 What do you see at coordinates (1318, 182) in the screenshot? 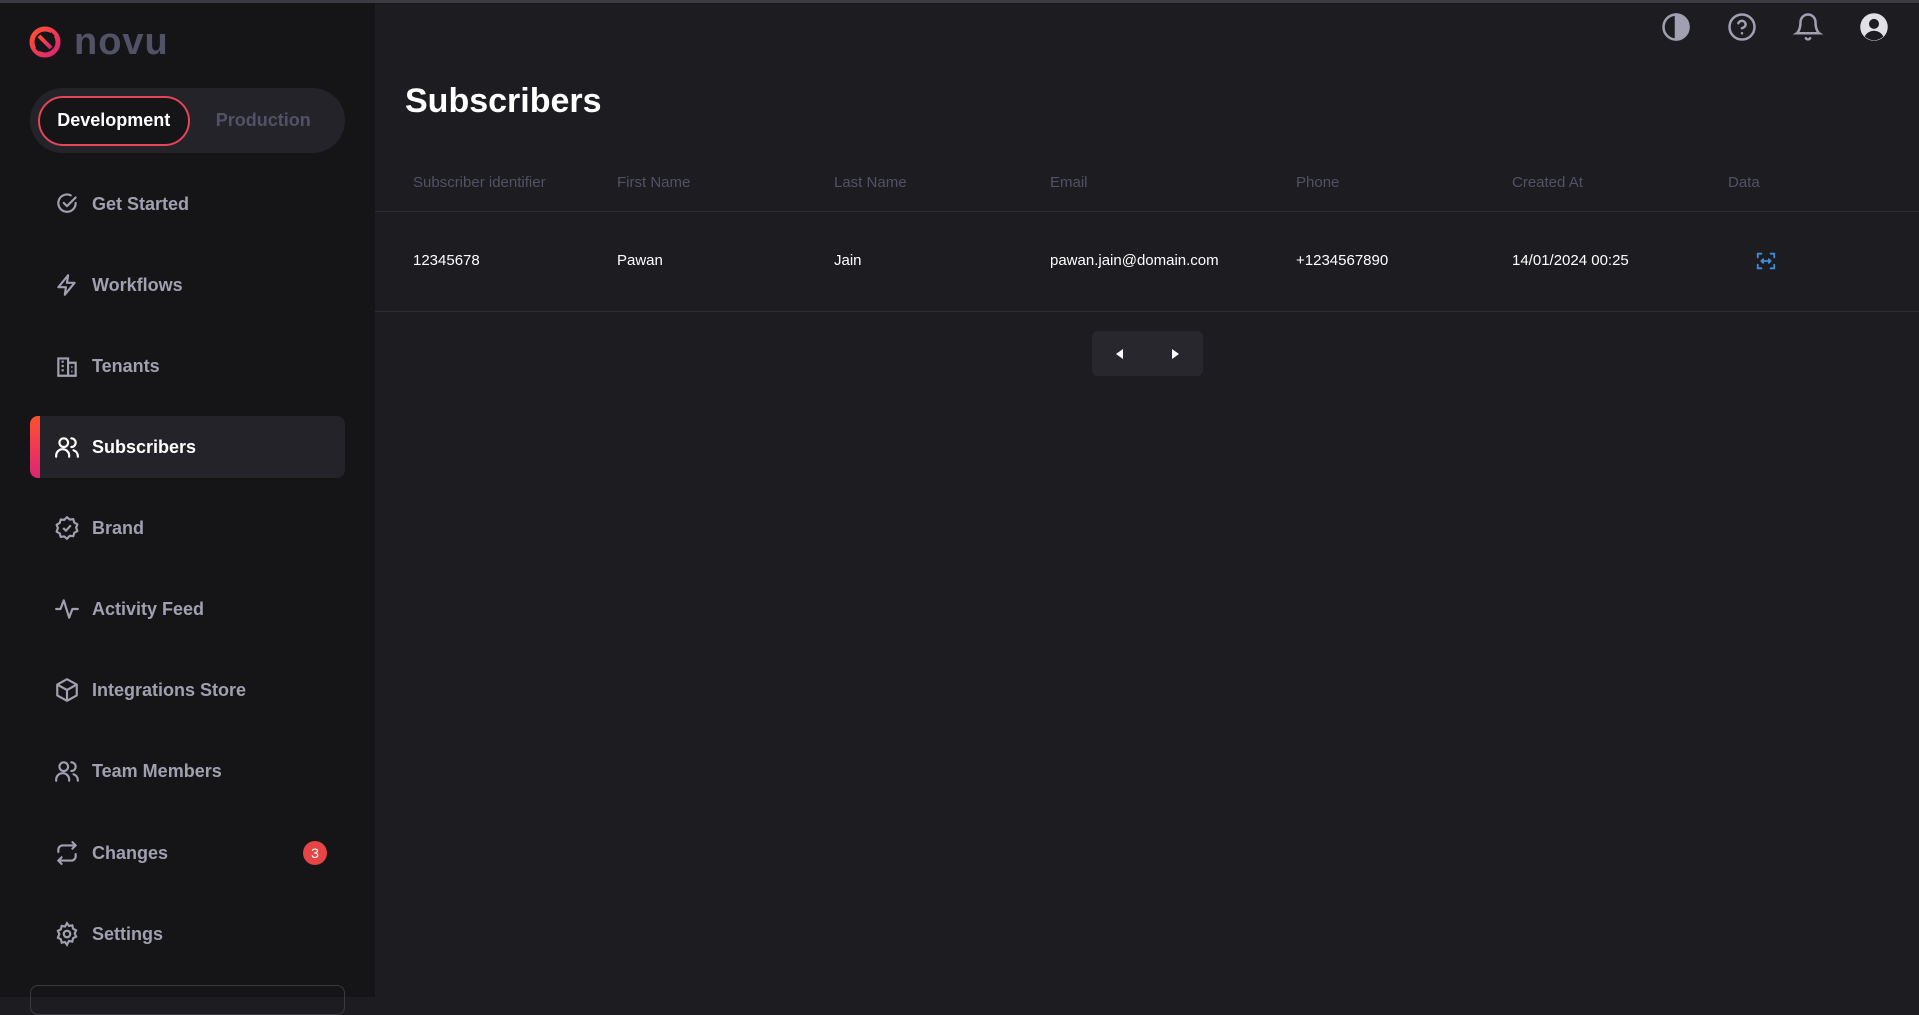
I see `column-header-phone: Phone` at bounding box center [1318, 182].